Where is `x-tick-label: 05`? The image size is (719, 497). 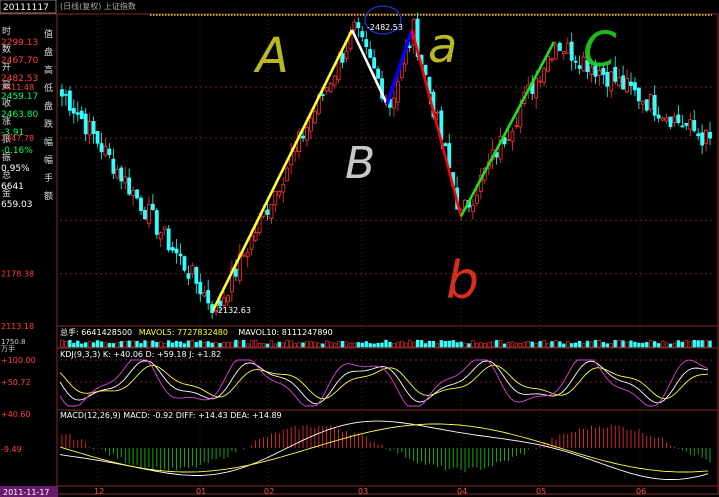
x-tick-label: 05 is located at coordinates (541, 491).